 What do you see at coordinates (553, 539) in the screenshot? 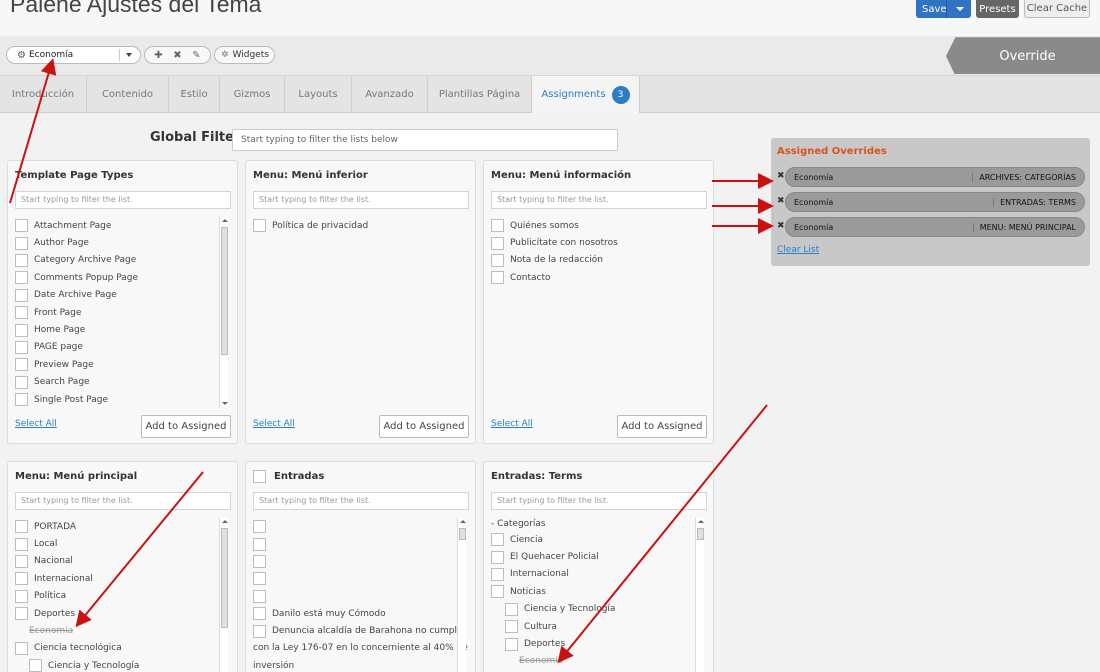
I see `list-item: Ciencia` at bounding box center [553, 539].